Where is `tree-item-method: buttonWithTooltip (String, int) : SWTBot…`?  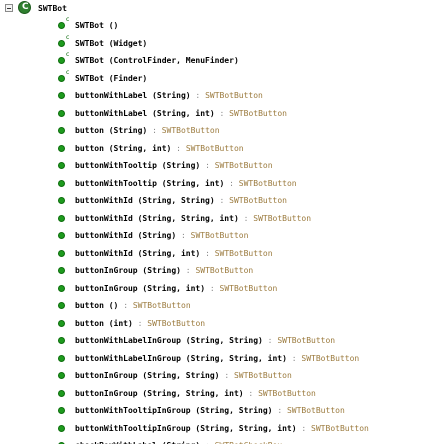 tree-item-method: buttonWithTooltip (String, int) : SWTBot… is located at coordinates (220, 184).